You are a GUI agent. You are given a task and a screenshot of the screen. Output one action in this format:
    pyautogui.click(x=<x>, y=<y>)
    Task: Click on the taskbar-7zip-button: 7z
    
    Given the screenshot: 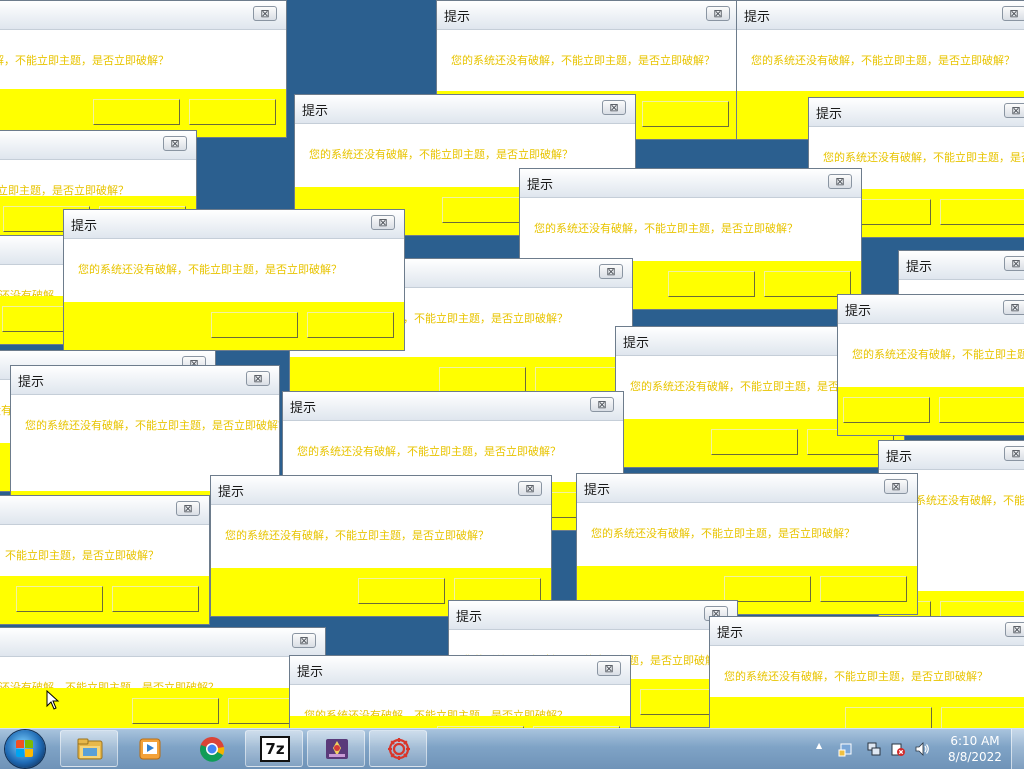 What is the action you would take?
    pyautogui.click(x=274, y=748)
    